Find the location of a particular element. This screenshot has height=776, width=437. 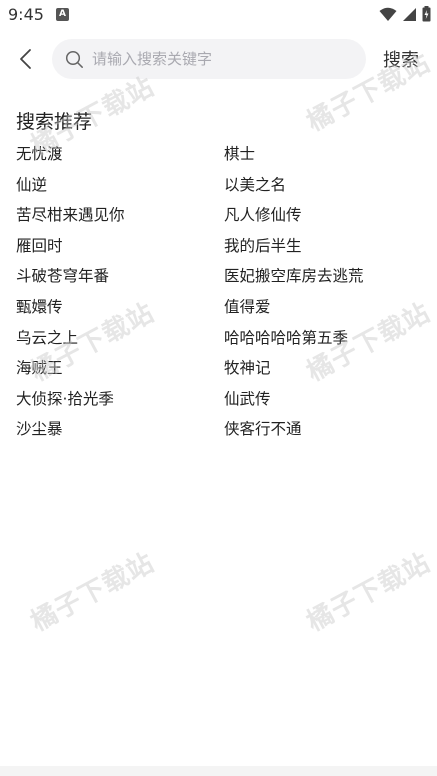

list-item: 斗破苍穹年番 is located at coordinates (120, 279).